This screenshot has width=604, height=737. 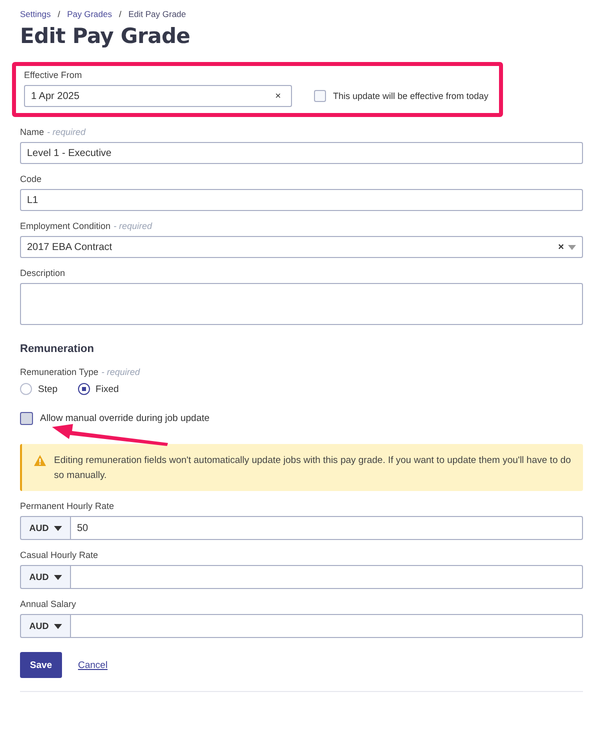 What do you see at coordinates (31, 179) in the screenshot?
I see `field-label: Code` at bounding box center [31, 179].